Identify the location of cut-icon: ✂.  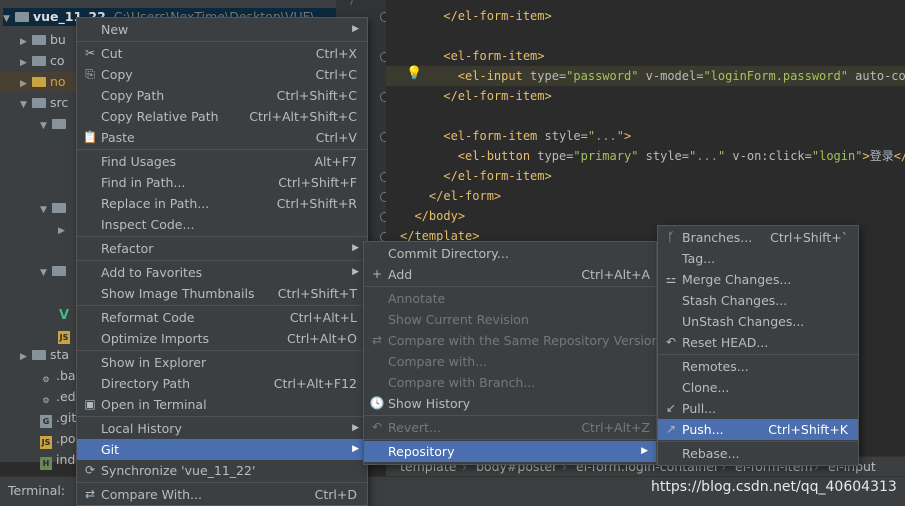
(90, 53).